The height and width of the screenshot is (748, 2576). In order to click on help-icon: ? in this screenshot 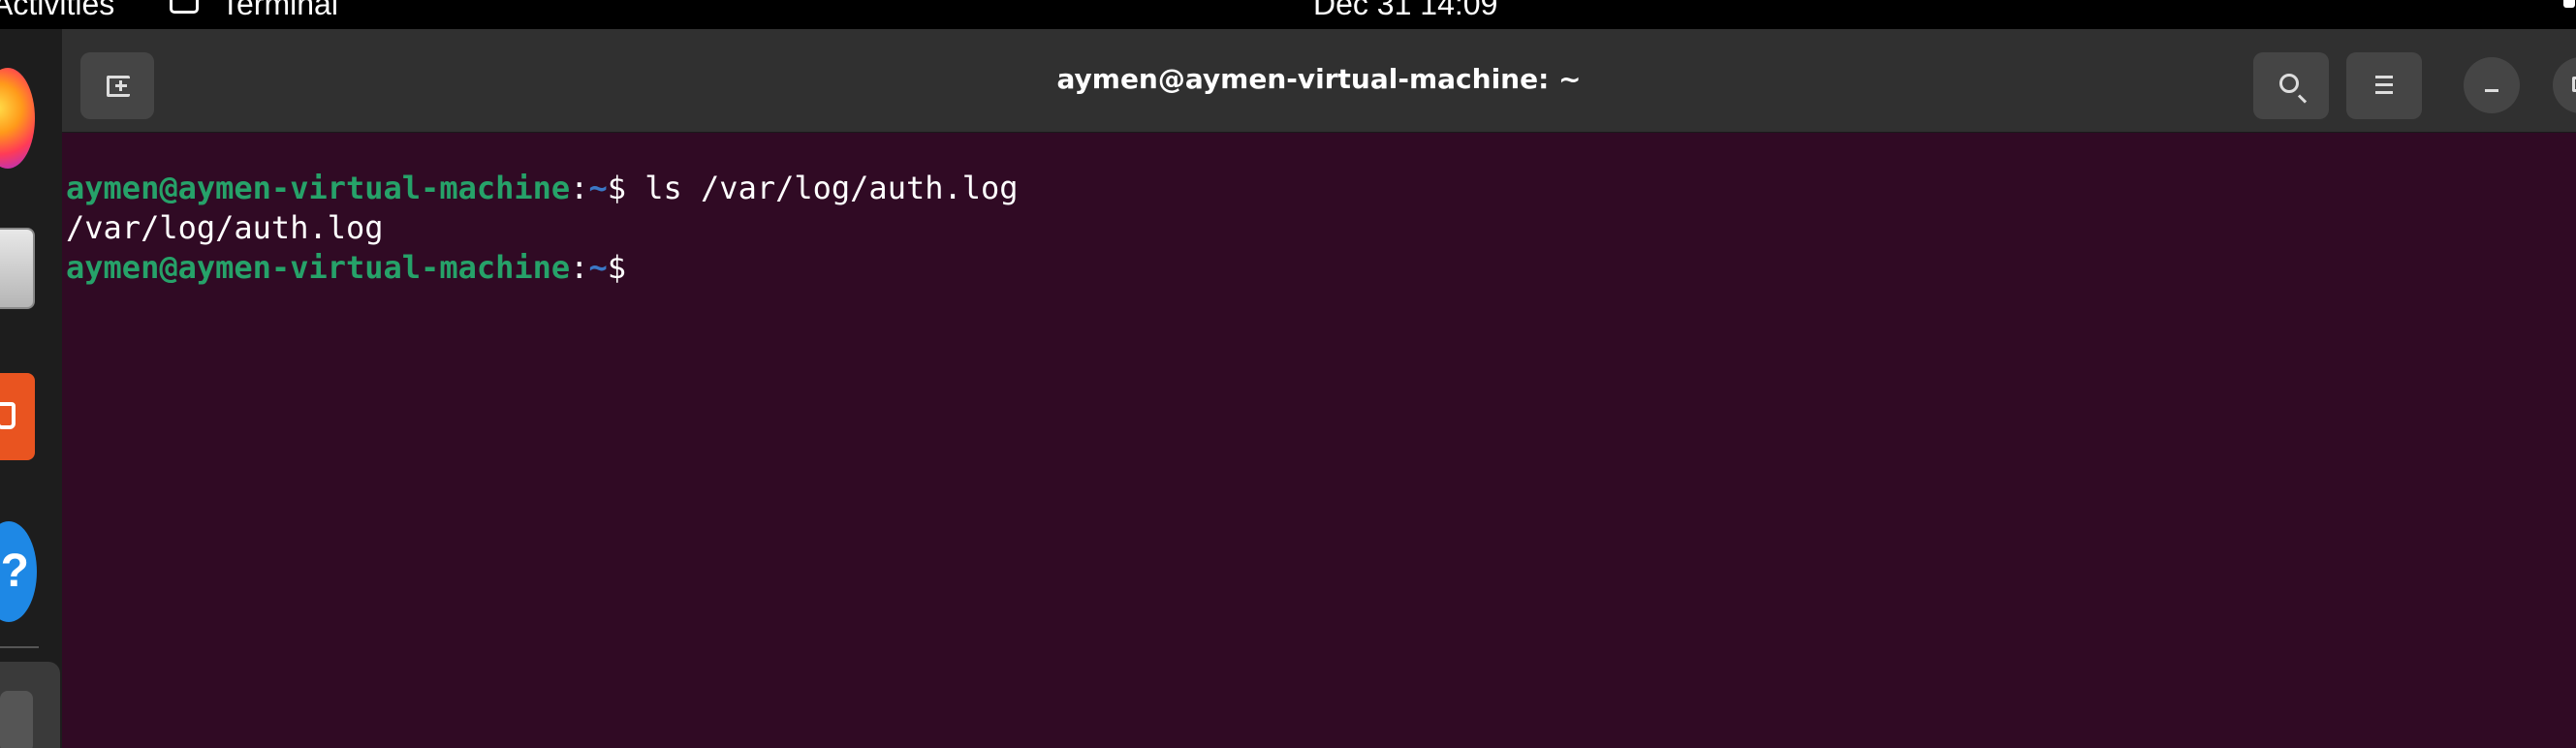, I will do `click(18, 571)`.